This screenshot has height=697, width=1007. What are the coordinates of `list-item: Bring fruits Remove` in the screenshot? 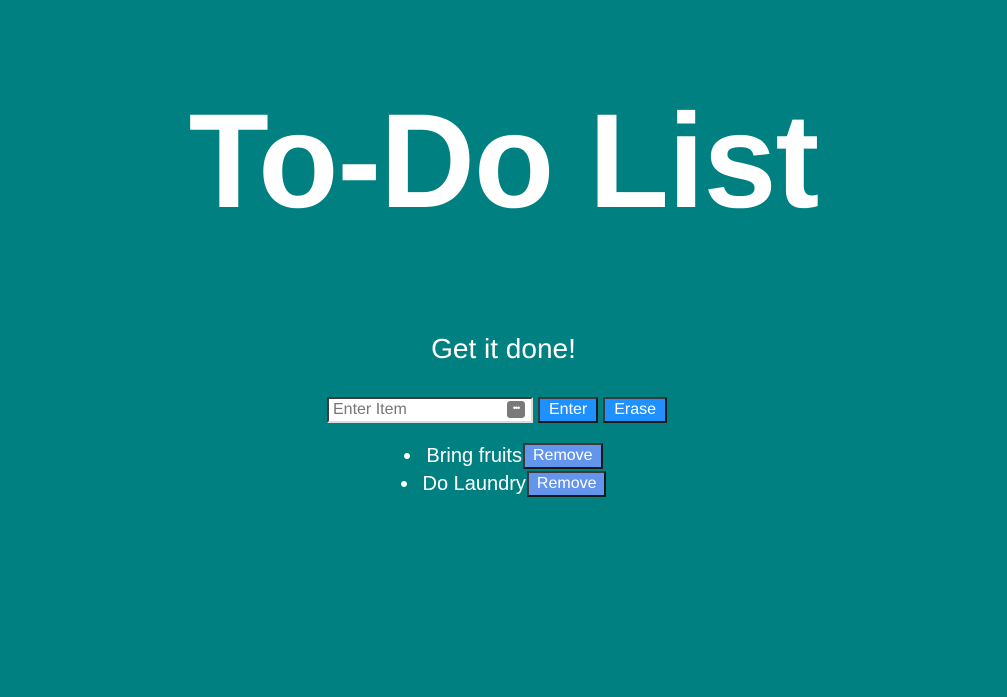 It's located at (503, 456).